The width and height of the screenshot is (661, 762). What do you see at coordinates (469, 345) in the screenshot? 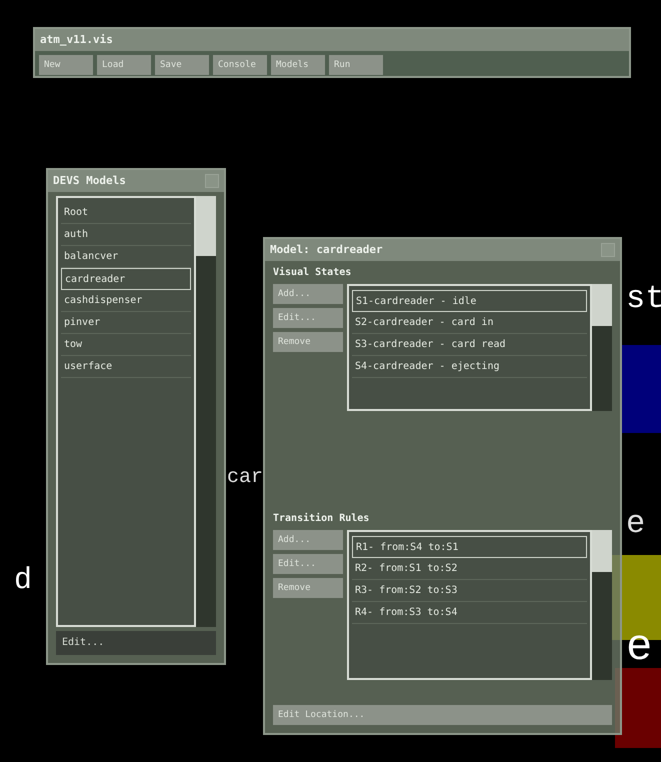
I see `list-item: S3-cardreader - card read` at bounding box center [469, 345].